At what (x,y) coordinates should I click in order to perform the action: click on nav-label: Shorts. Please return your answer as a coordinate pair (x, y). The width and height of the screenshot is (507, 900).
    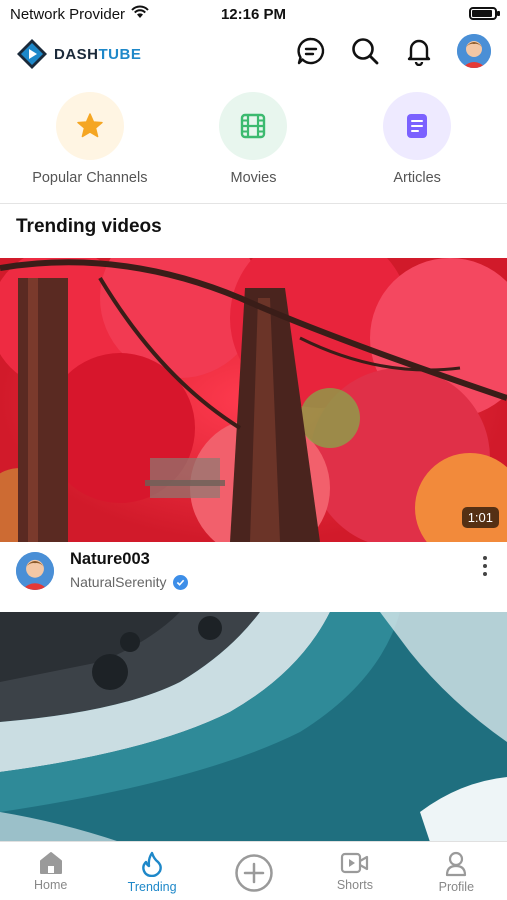
    Looking at the image, I should click on (354, 885).